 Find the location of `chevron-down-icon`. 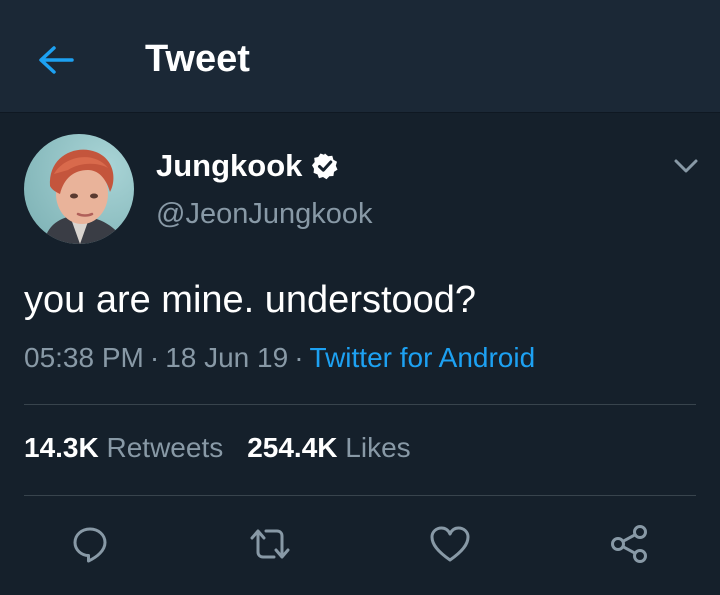

chevron-down-icon is located at coordinates (686, 166).